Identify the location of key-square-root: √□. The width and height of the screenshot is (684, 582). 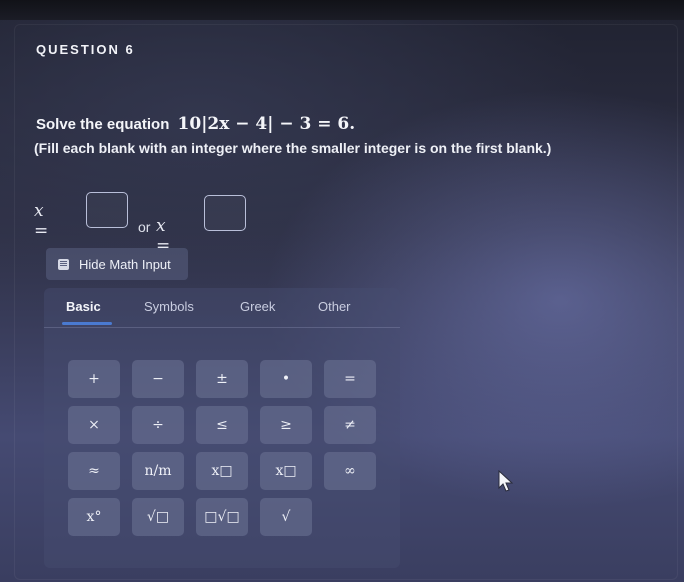
(158, 517).